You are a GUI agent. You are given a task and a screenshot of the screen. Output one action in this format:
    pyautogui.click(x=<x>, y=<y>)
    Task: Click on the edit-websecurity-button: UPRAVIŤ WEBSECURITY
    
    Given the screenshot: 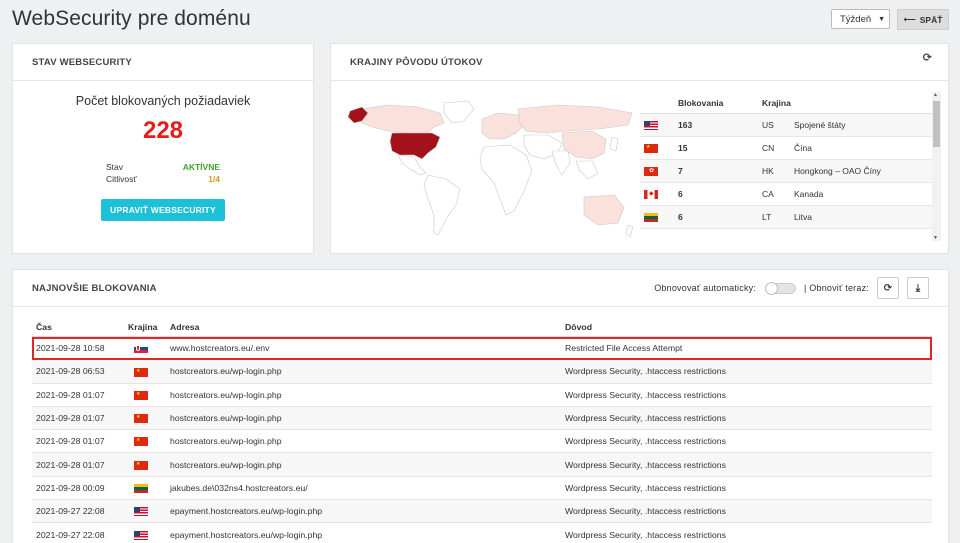 What is the action you would take?
    pyautogui.click(x=163, y=210)
    